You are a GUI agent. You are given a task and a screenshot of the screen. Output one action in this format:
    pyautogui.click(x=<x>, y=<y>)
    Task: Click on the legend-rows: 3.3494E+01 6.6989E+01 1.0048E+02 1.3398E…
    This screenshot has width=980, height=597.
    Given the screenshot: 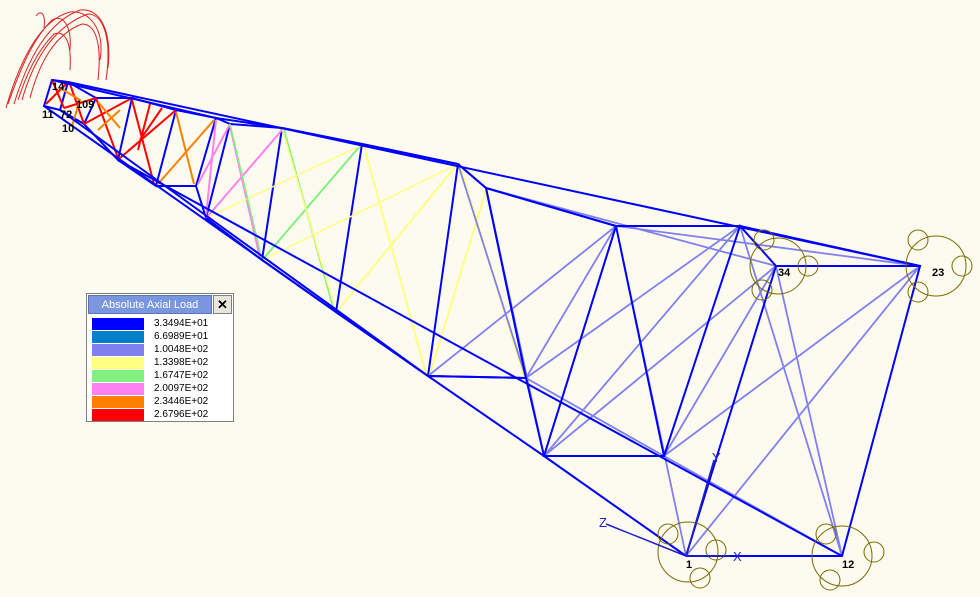 What is the action you would take?
    pyautogui.click(x=150, y=369)
    